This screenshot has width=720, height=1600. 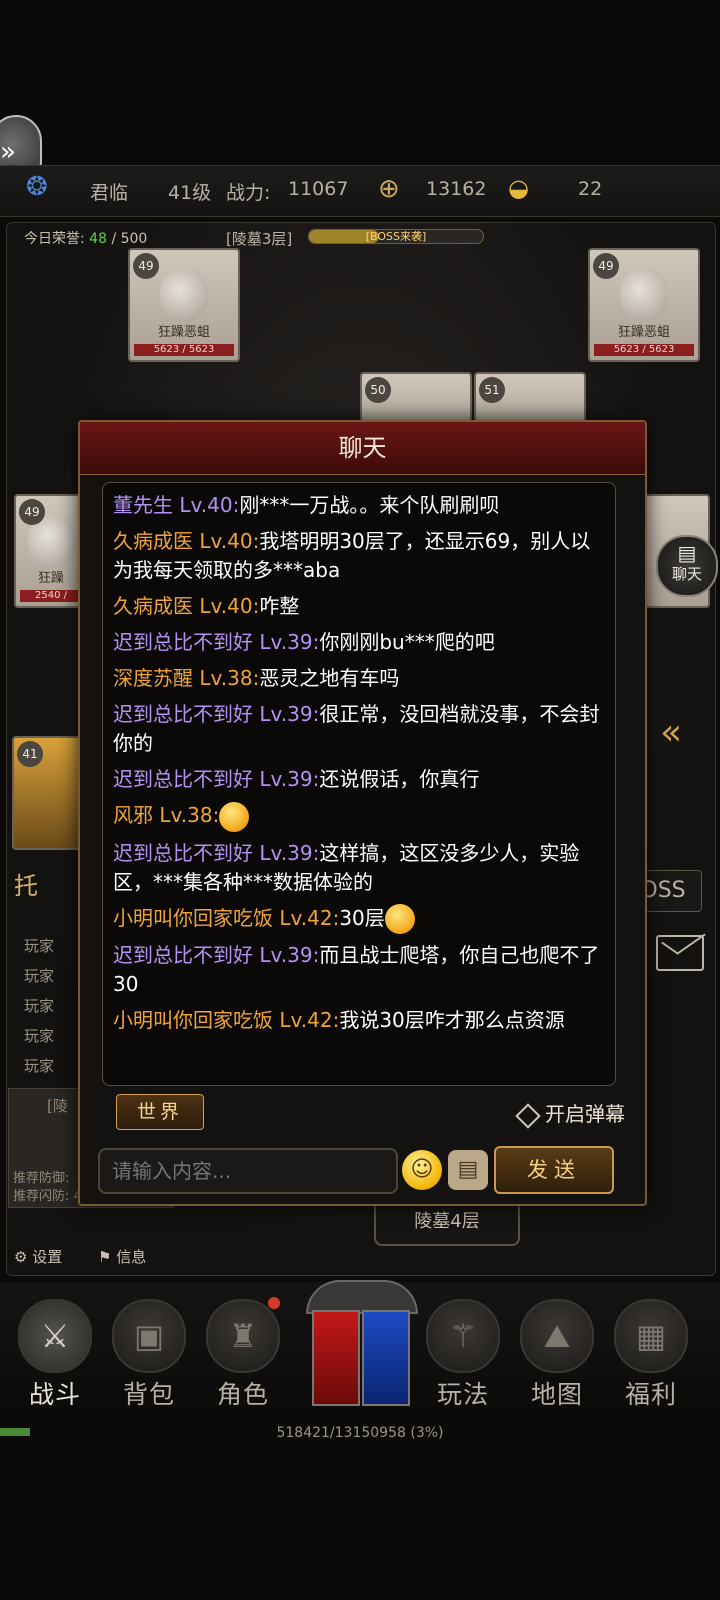 What do you see at coordinates (186, 678) in the screenshot?
I see `chat-sender: 深度苏醒 Lv.38:` at bounding box center [186, 678].